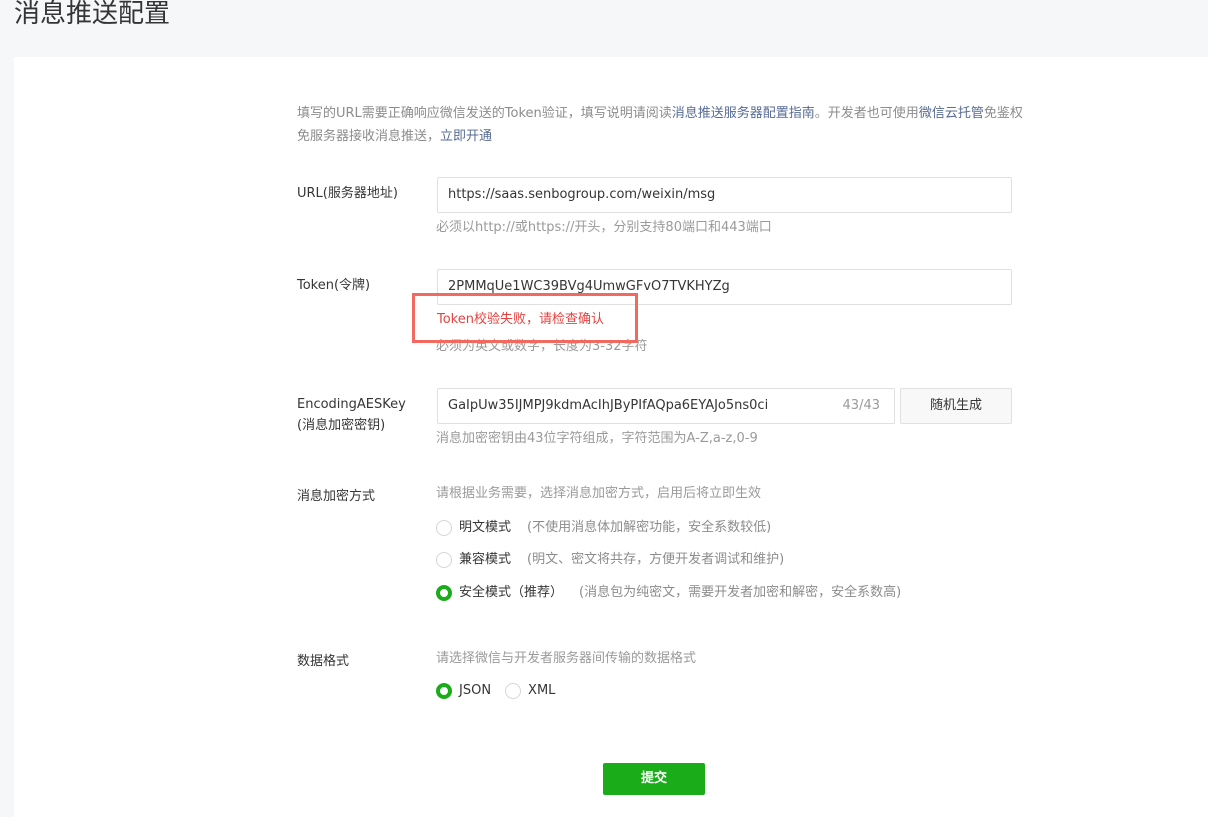 The image size is (1208, 817). Describe the element at coordinates (743, 113) in the screenshot. I see `config-guide-link: 消息推送服务器配置指南` at that location.